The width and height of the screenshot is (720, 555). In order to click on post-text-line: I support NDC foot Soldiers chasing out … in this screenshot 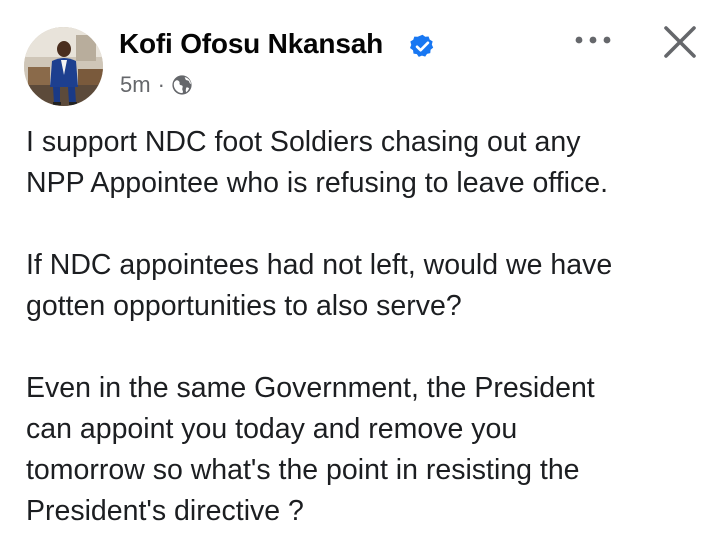, I will do `click(303, 142)`.